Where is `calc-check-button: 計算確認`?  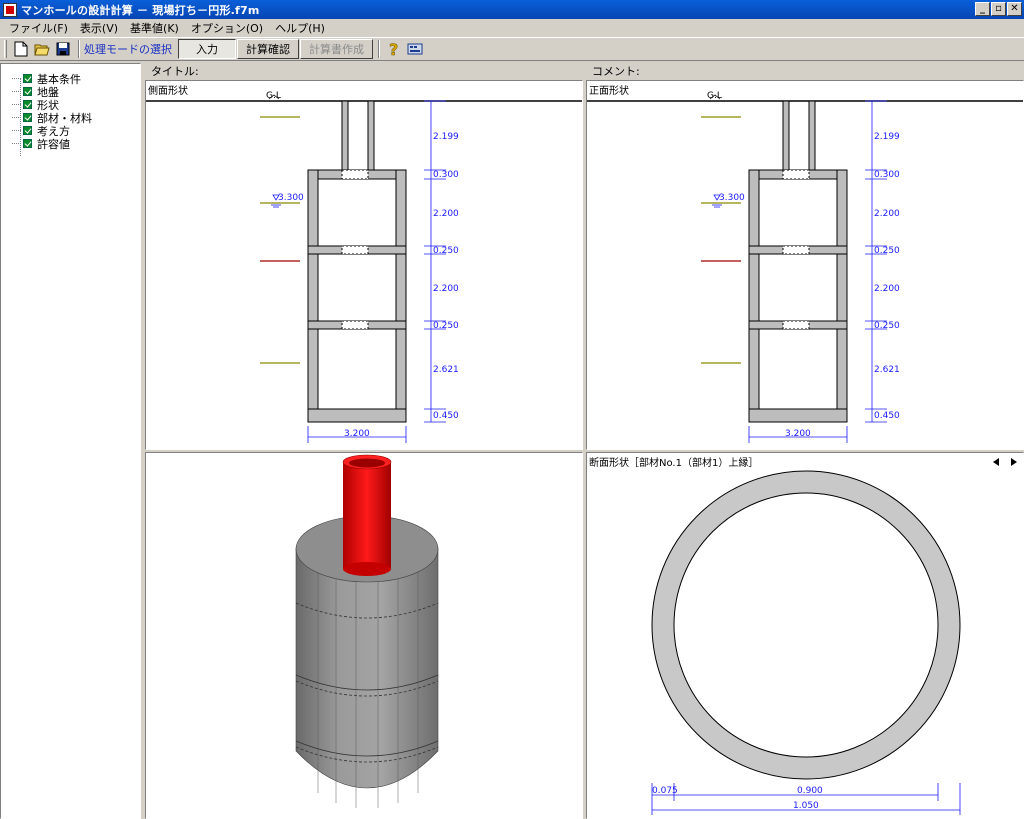
calc-check-button: 計算確認 is located at coordinates (268, 49).